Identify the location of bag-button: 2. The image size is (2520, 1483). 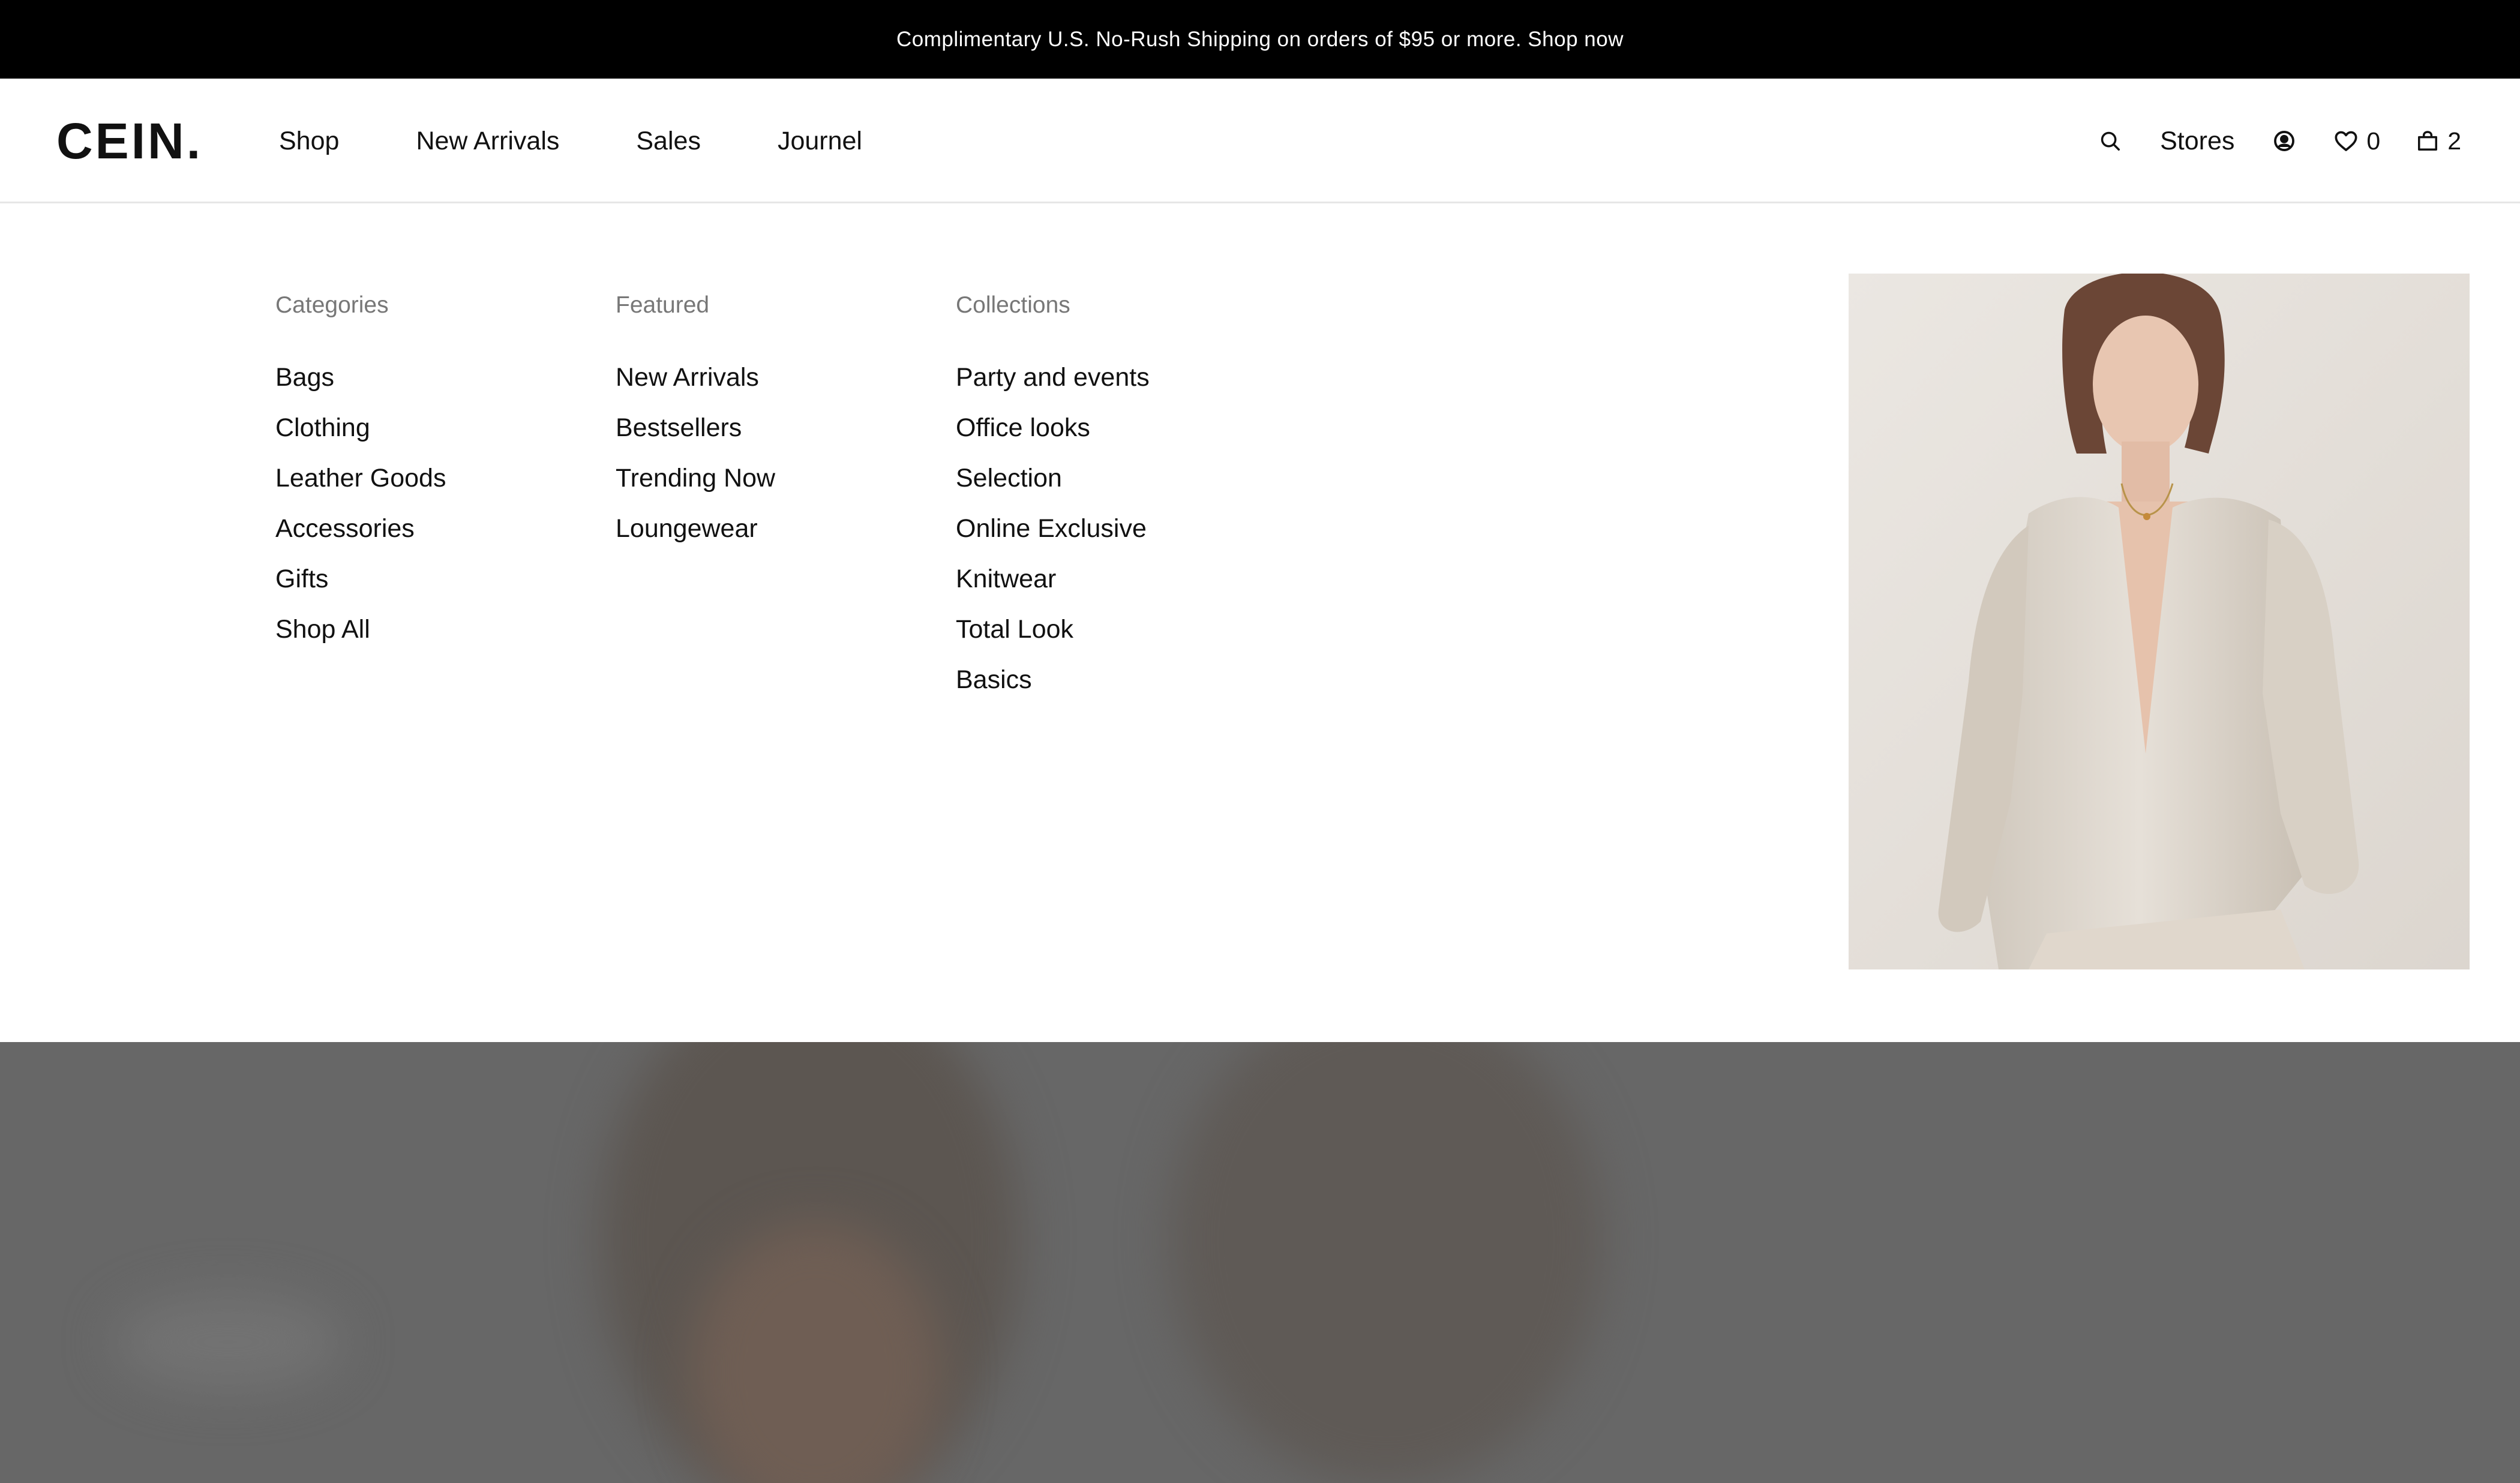
(2438, 141).